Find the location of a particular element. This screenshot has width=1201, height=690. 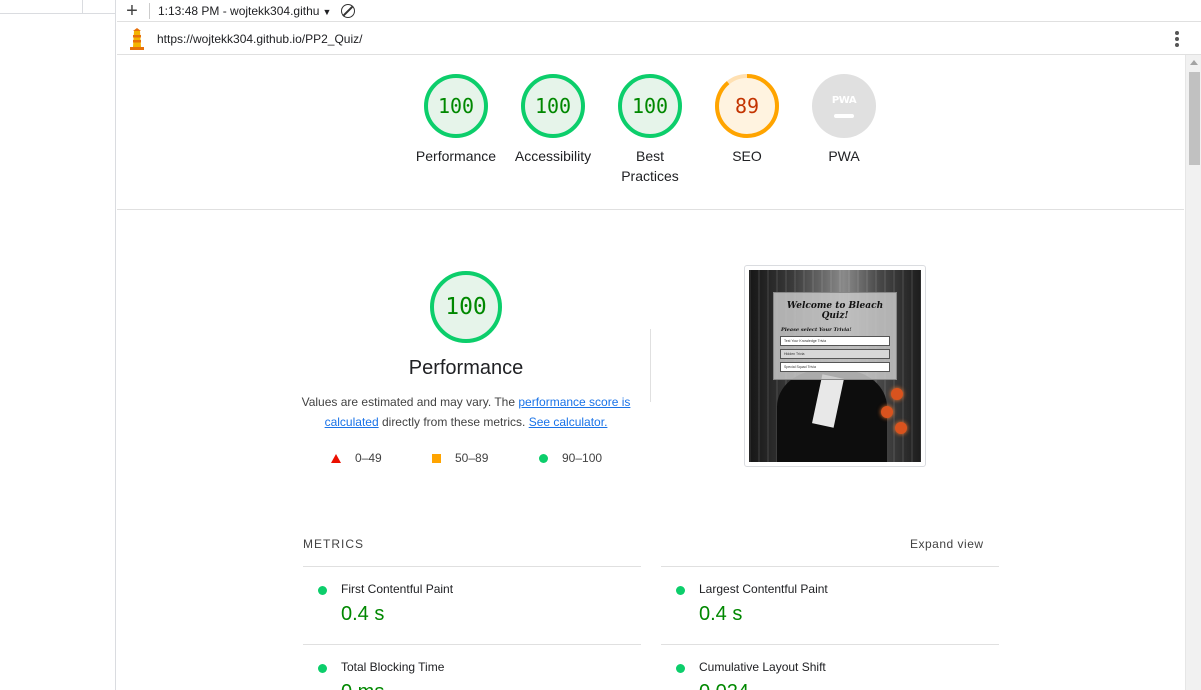

metric-cumulative-layout-shift: Cumulative Layout Shift 0.024 is located at coordinates (826, 667).